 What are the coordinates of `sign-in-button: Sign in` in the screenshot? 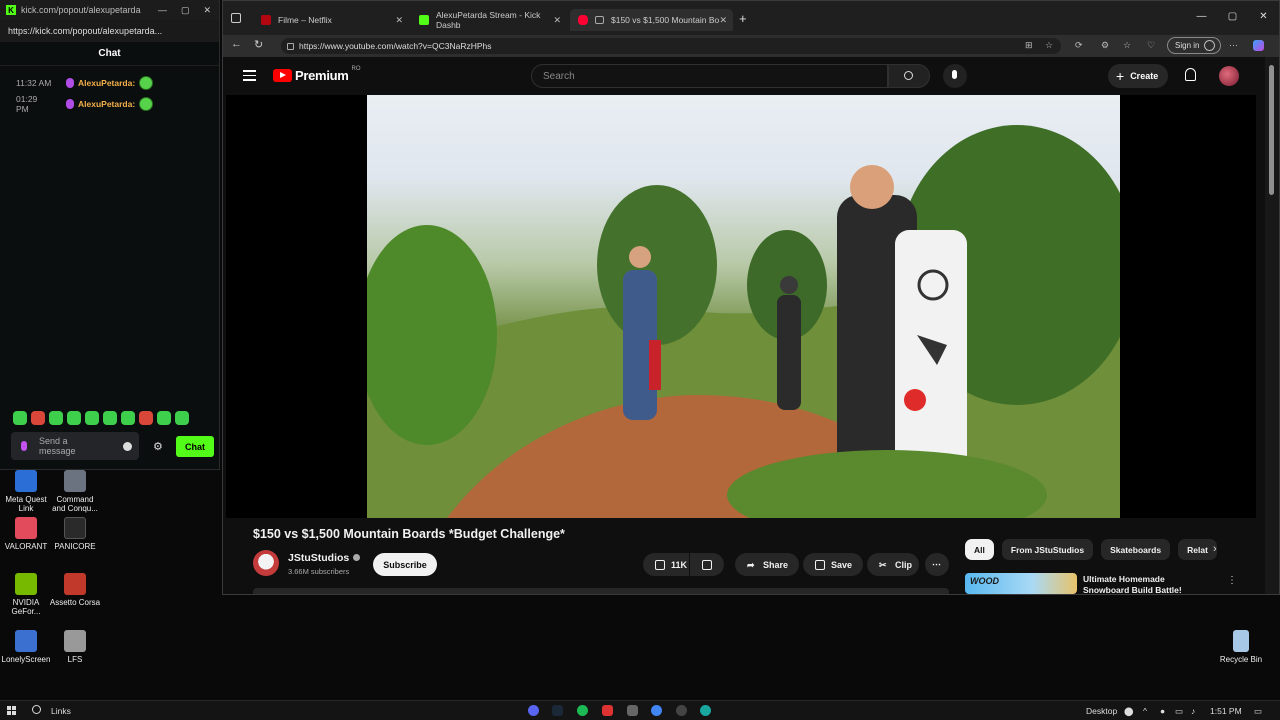 It's located at (1194, 45).